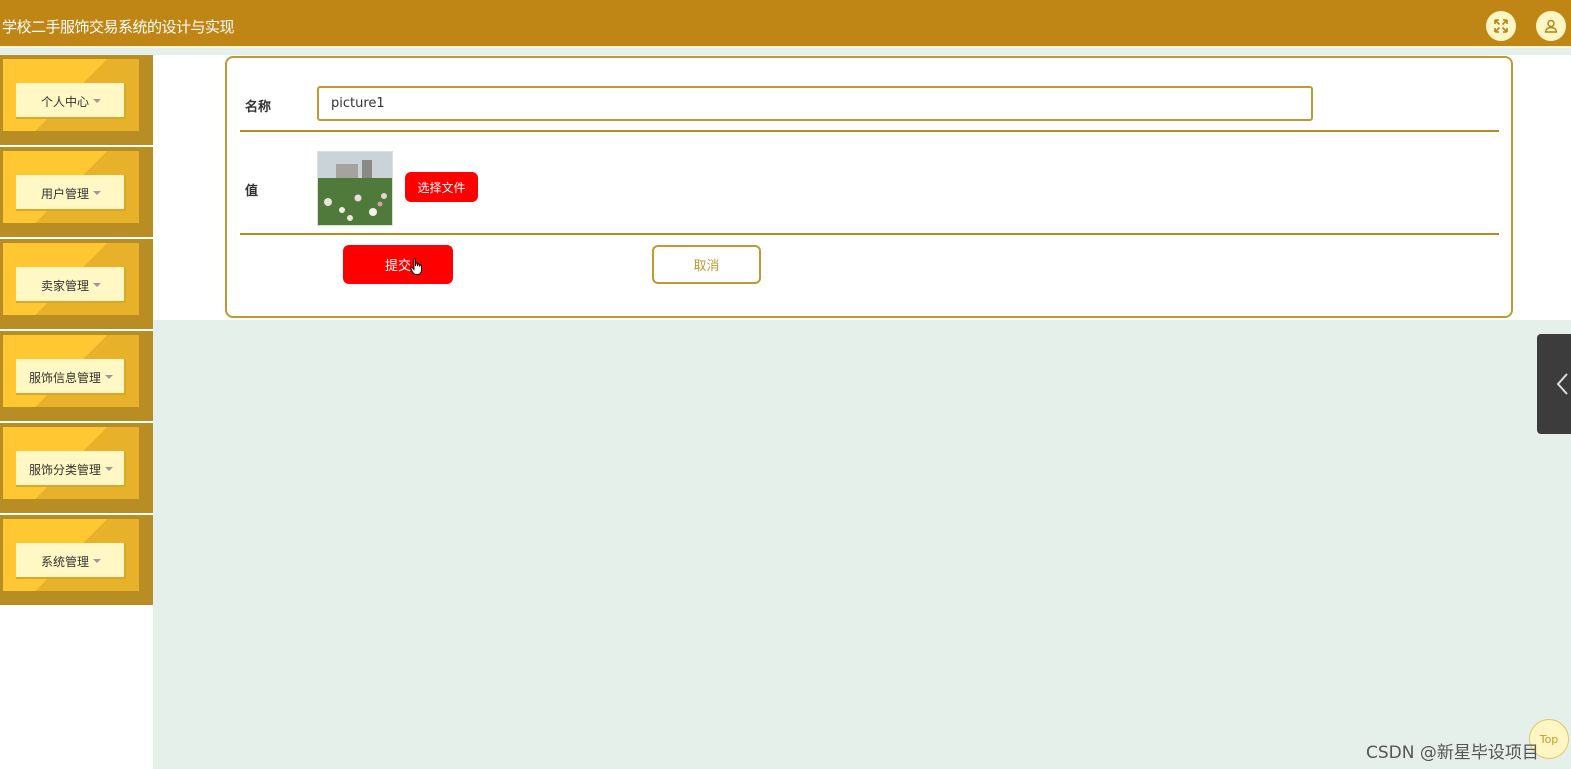  Describe the element at coordinates (64, 561) in the screenshot. I see `sidebar-item-label: 系统管理` at that location.